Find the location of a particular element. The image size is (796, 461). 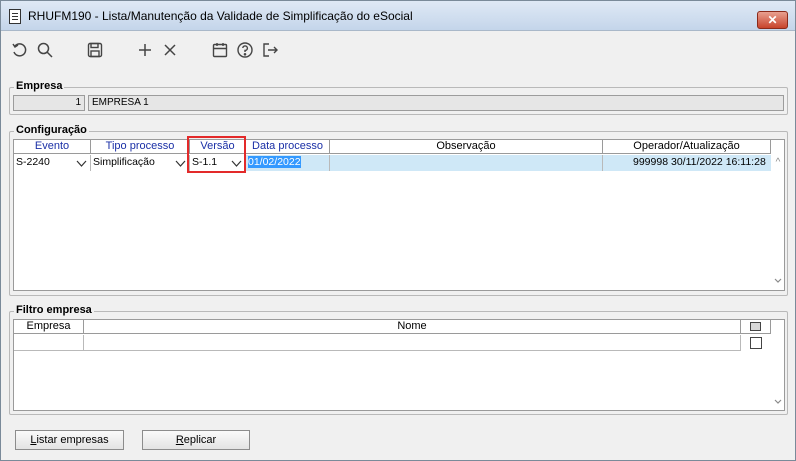

cell-tipo-value: Simplificação is located at coordinates (124, 162).